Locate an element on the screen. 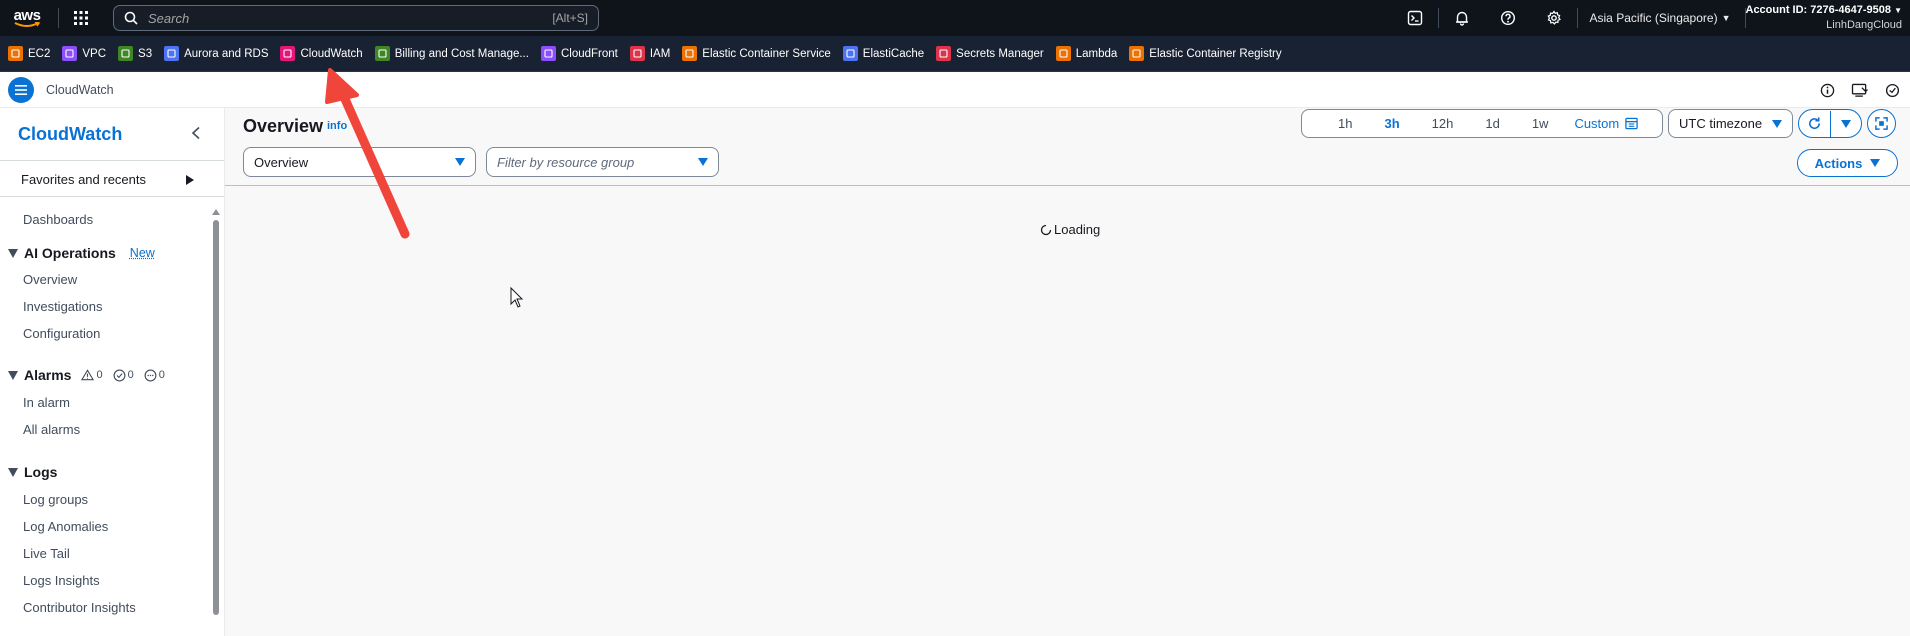 This screenshot has height=636, width=1910. resource-group-filter: Filter by resource group is located at coordinates (602, 162).